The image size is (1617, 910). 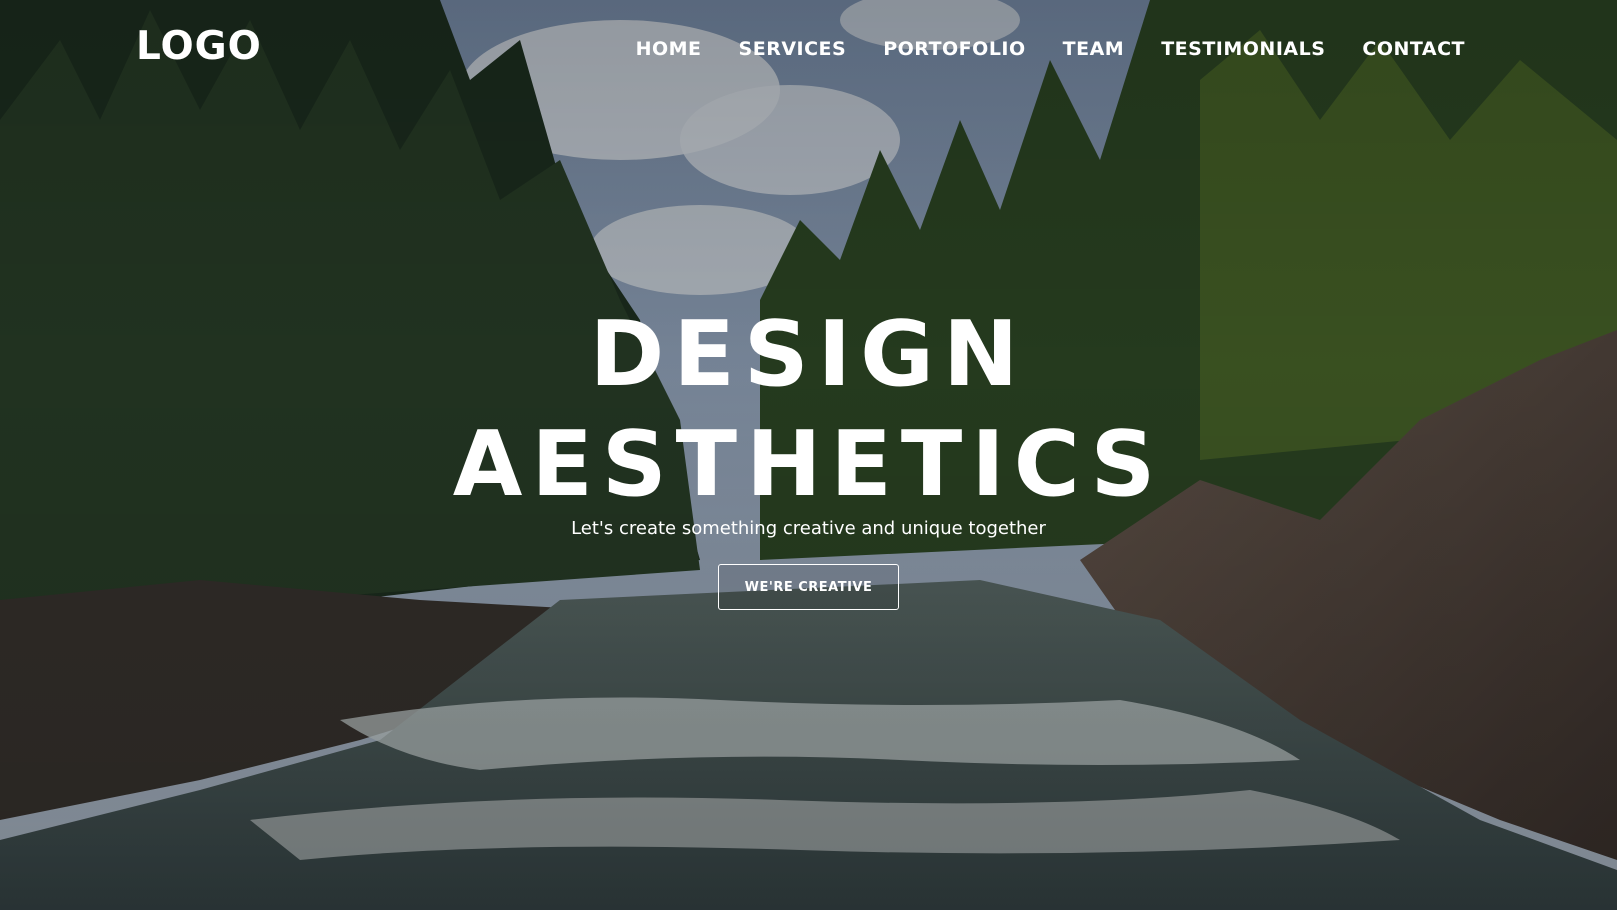 I want to click on nav-contact: CONTACT, so click(x=1413, y=49).